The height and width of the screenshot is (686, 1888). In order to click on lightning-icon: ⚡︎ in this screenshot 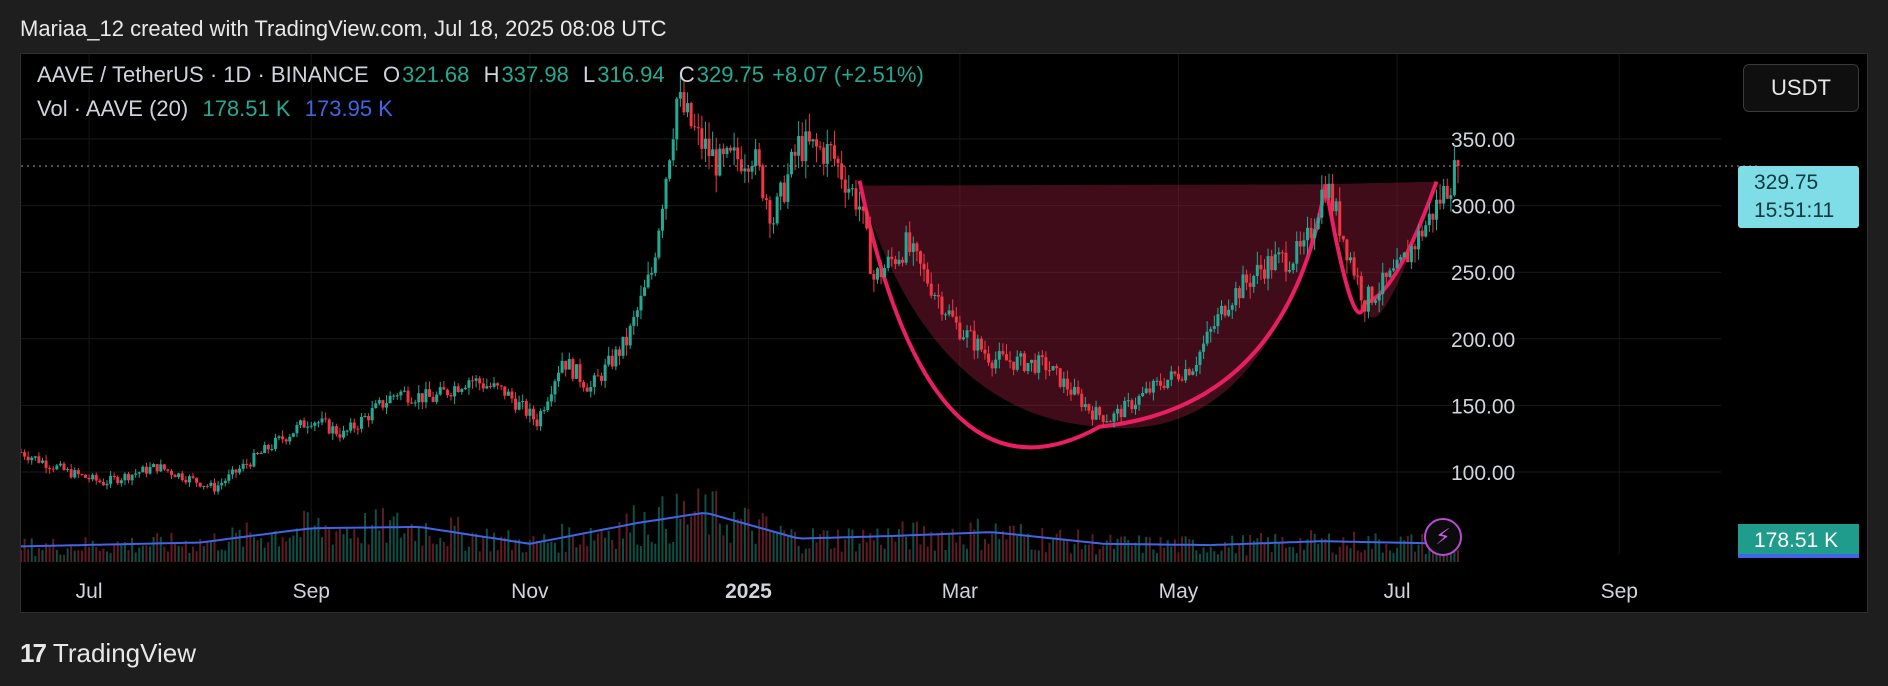, I will do `click(1443, 537)`.